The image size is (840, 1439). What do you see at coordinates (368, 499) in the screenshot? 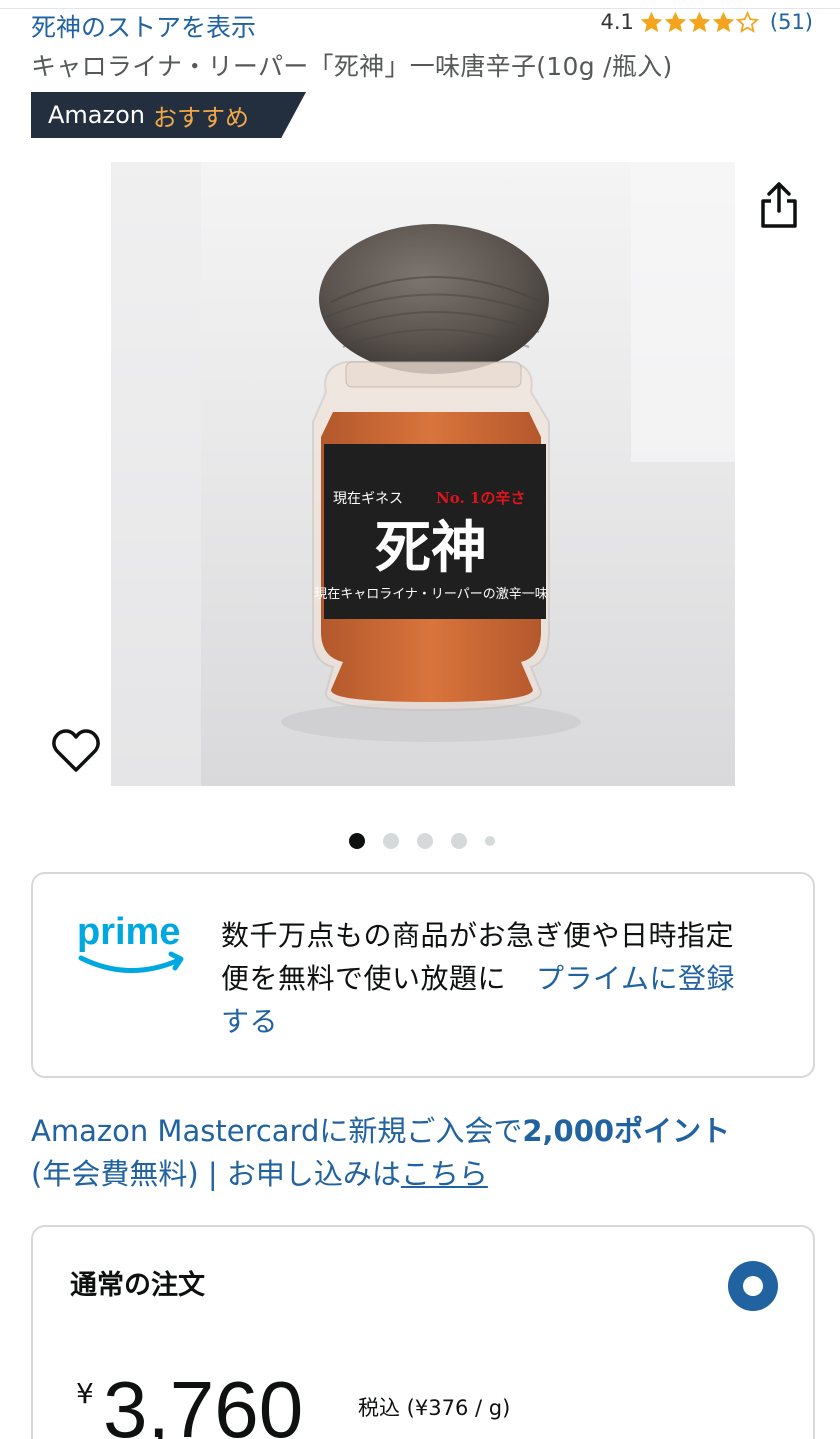
I see `label-guinness: 現在ギネス` at bounding box center [368, 499].